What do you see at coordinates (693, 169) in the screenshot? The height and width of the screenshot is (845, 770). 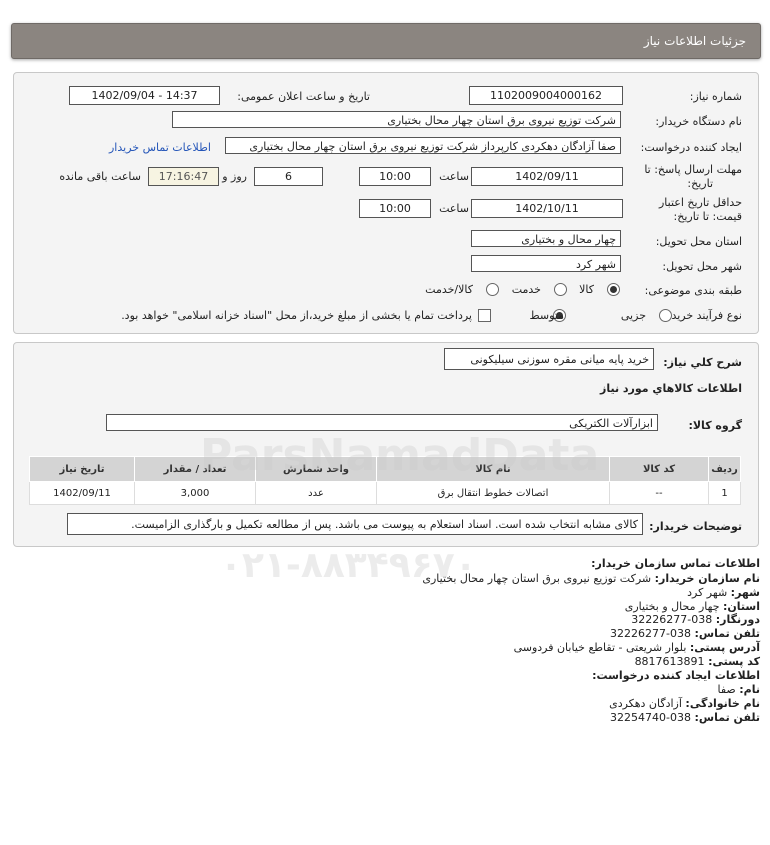 I see `deadline-label: مهلت ارسال پاسخ: تا` at bounding box center [693, 169].